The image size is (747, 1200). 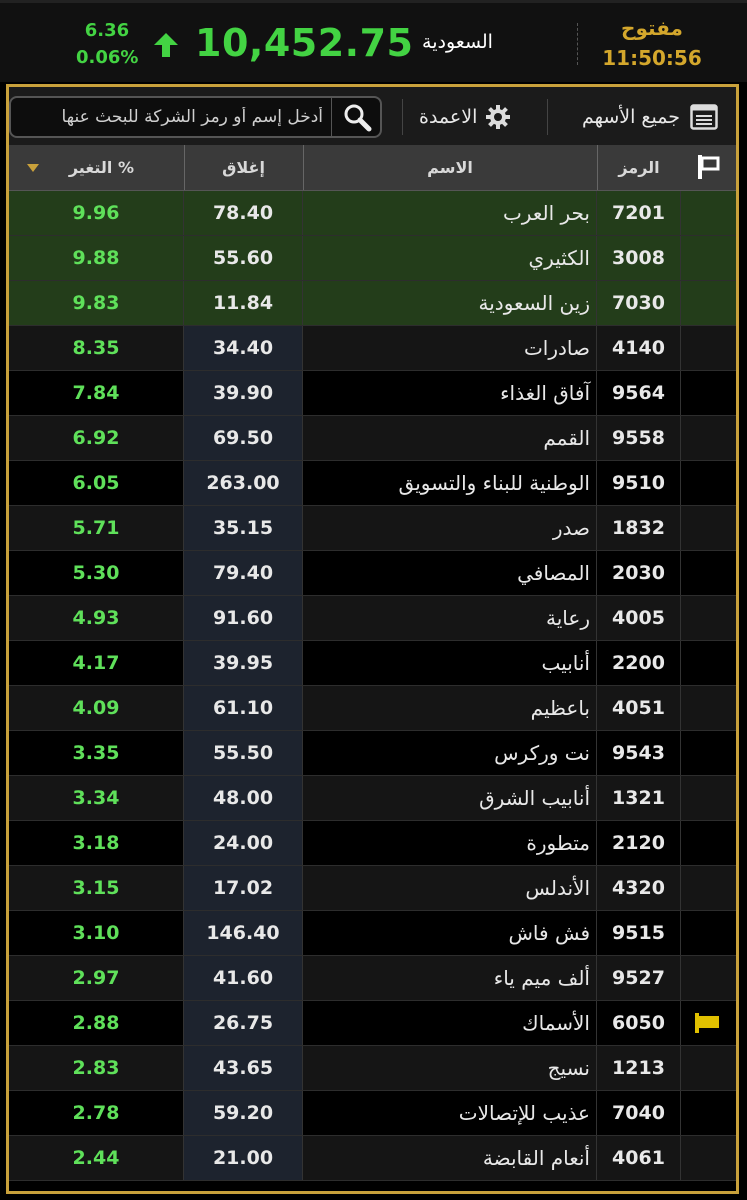 I want to click on stock-name: القمم, so click(x=450, y=438).